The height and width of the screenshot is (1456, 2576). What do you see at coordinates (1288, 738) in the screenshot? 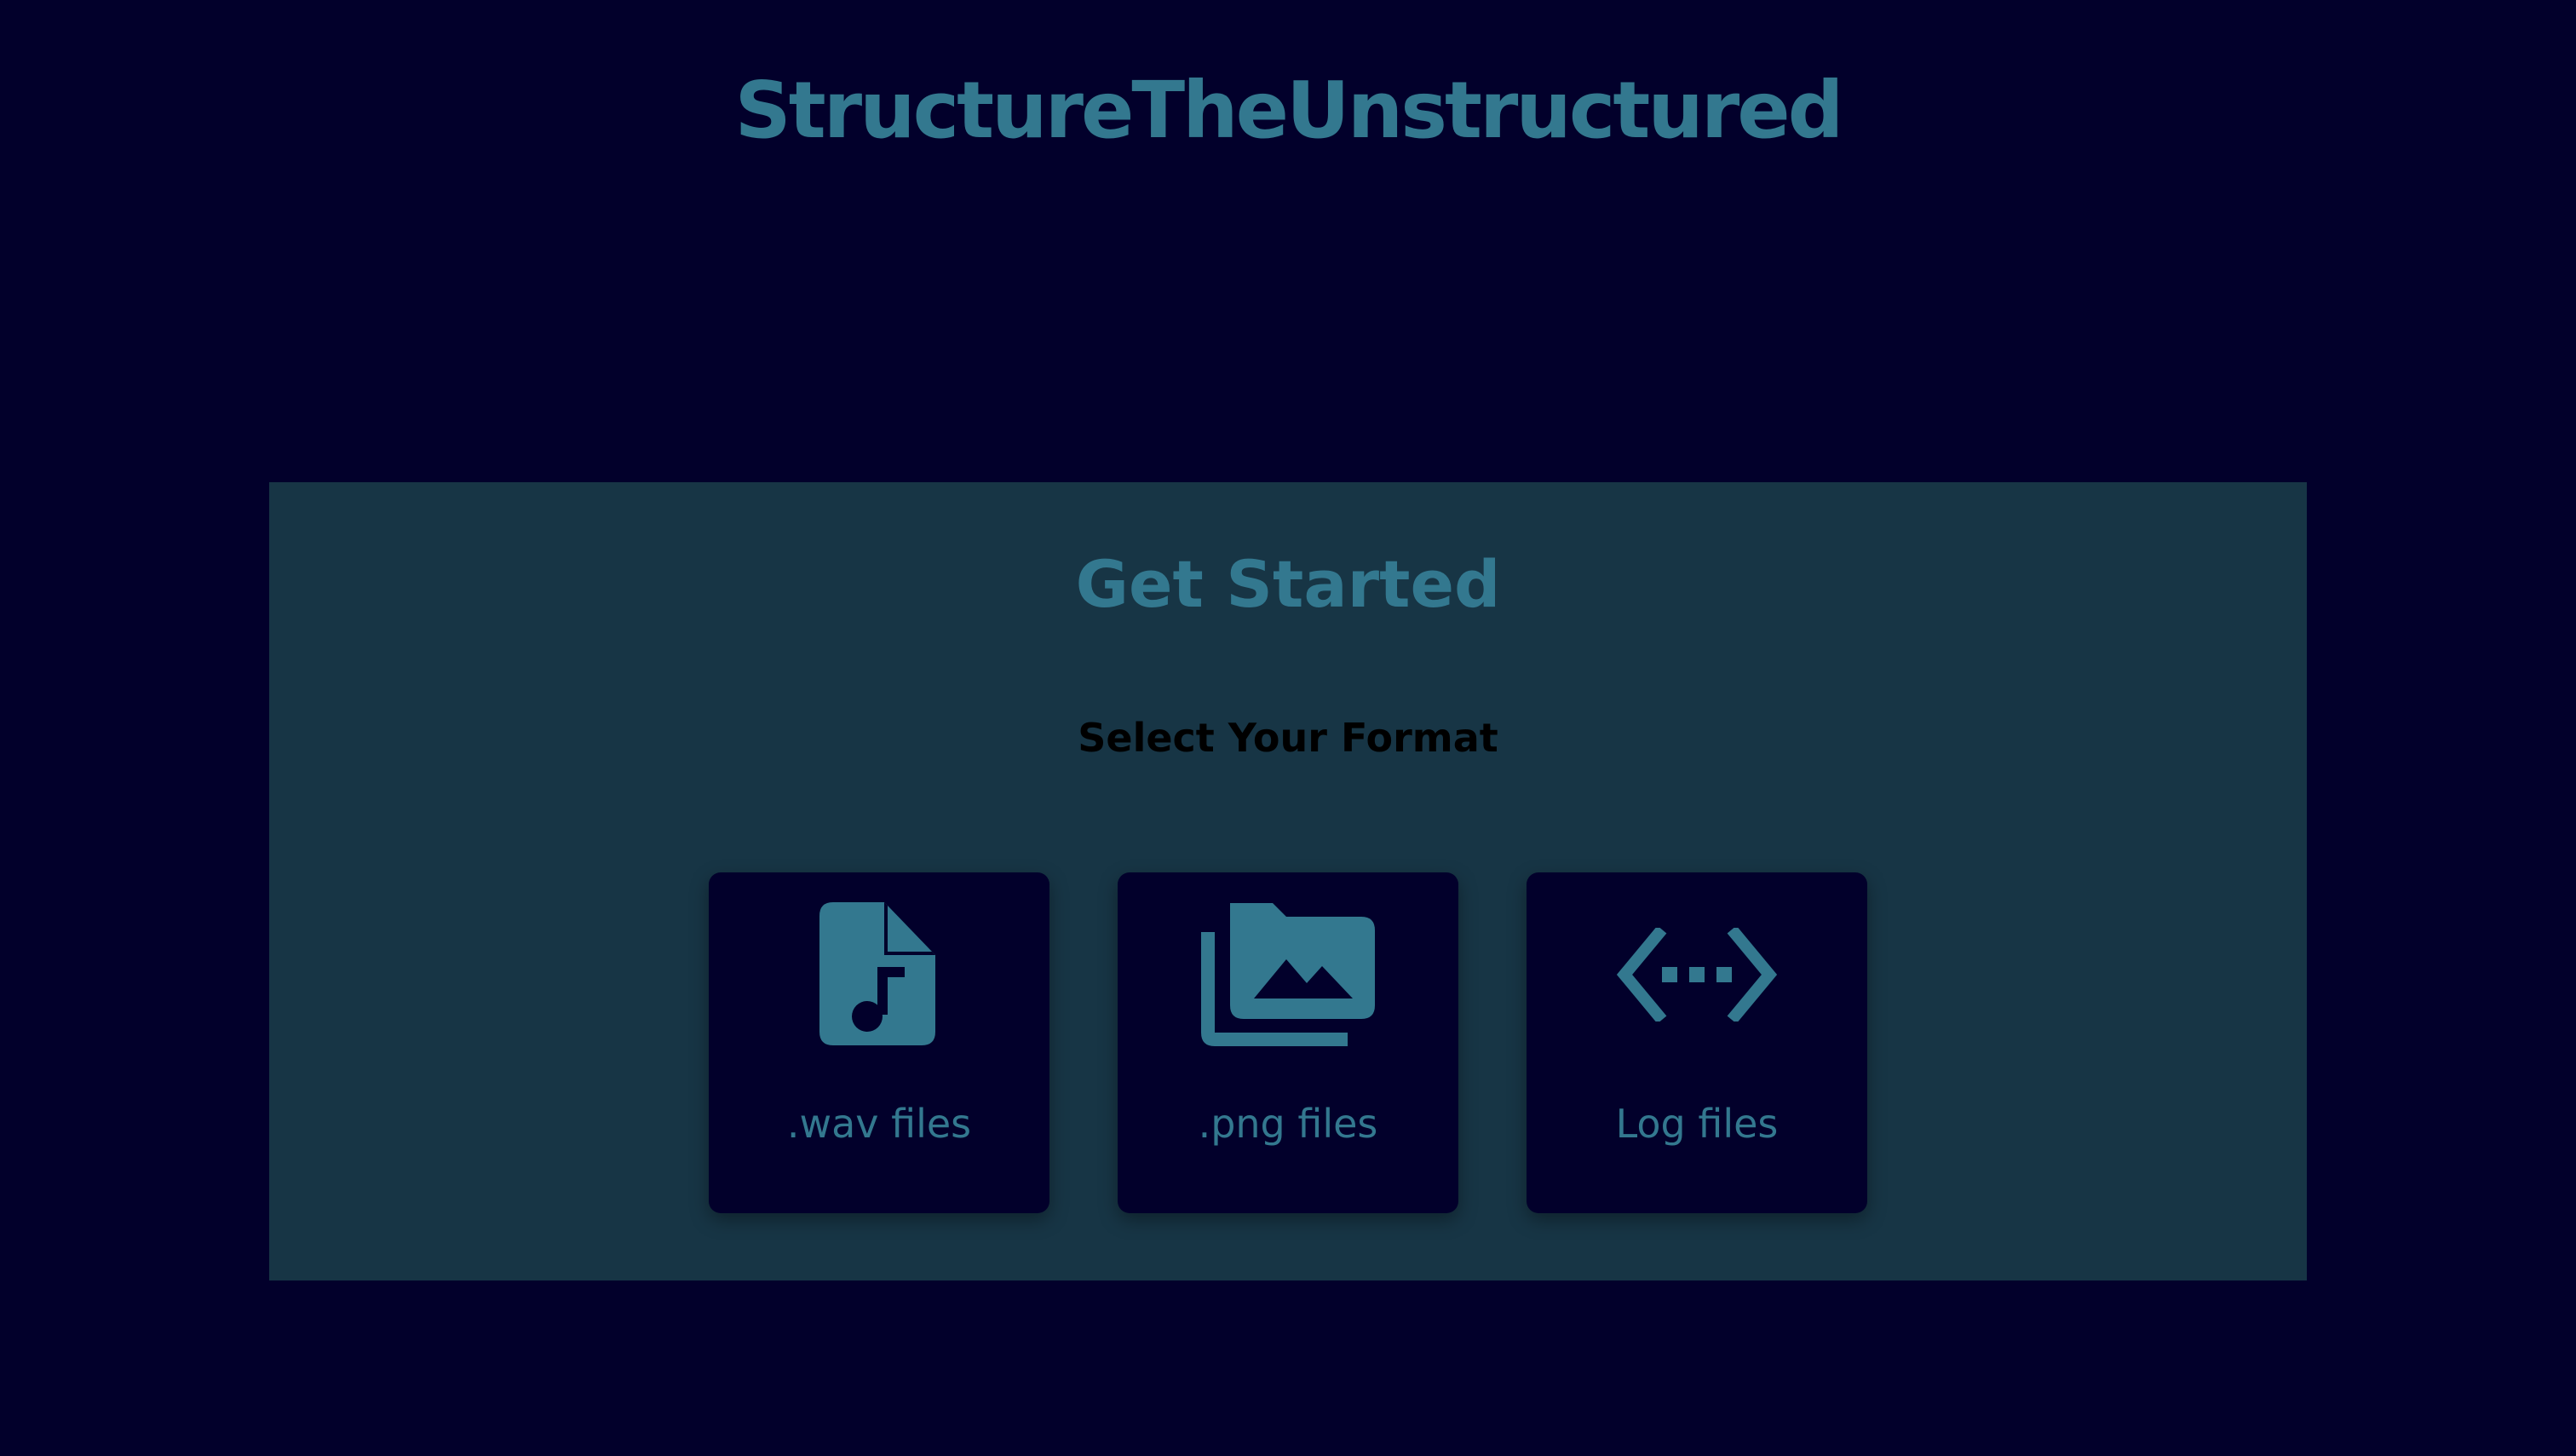
I see `panel-subtitle: Select Your Format` at bounding box center [1288, 738].